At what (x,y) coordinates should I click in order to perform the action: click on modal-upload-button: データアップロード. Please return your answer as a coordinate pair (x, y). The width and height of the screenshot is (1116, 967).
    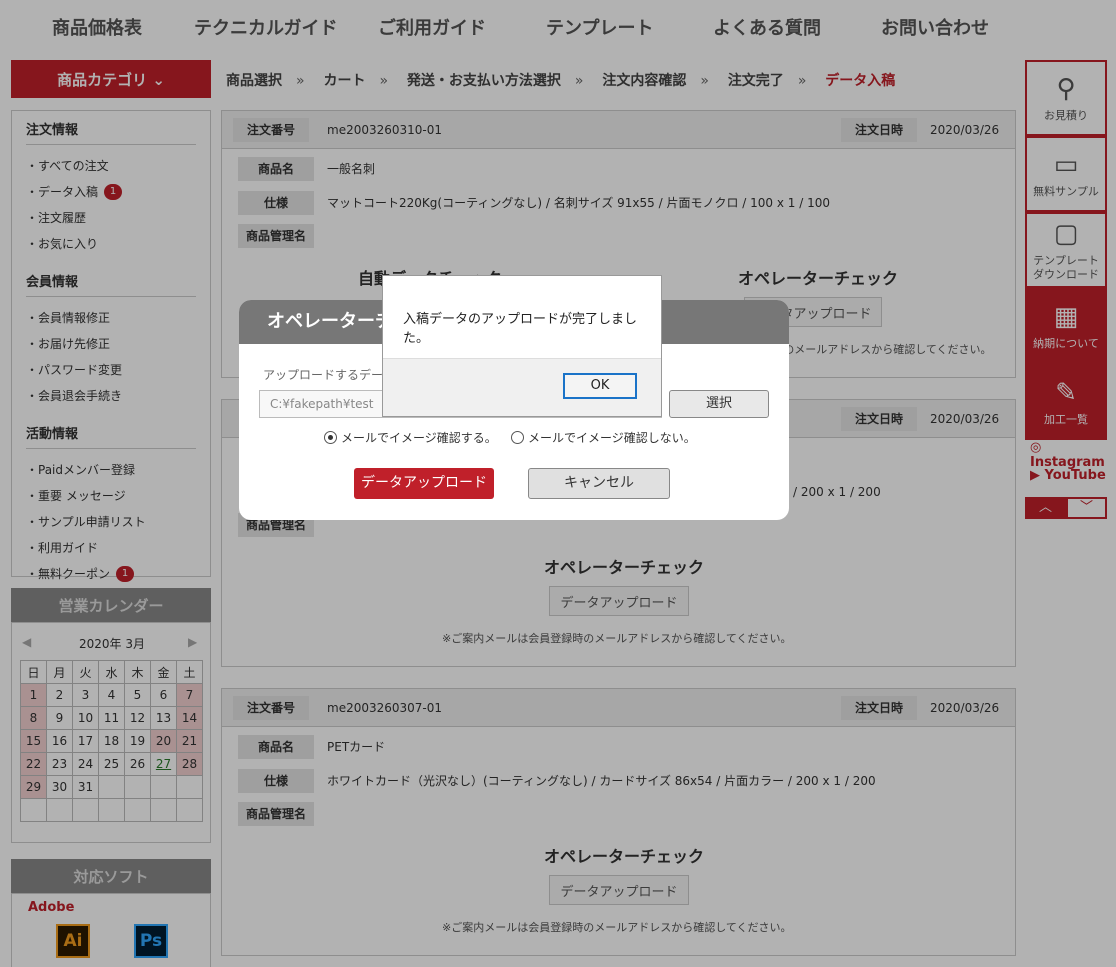
    Looking at the image, I should click on (424, 483).